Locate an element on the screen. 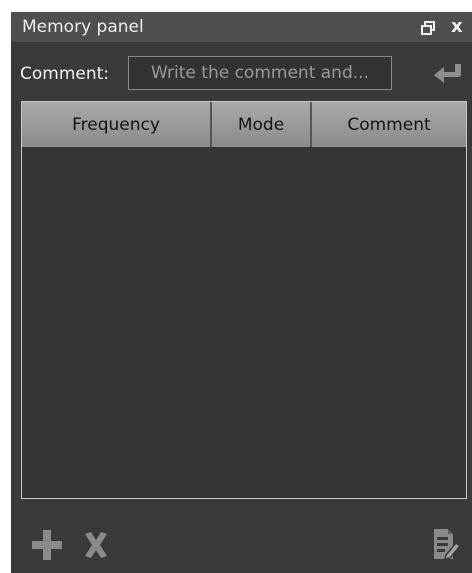 This screenshot has width=472, height=573. panel-title: Memory panel is located at coordinates (83, 27).